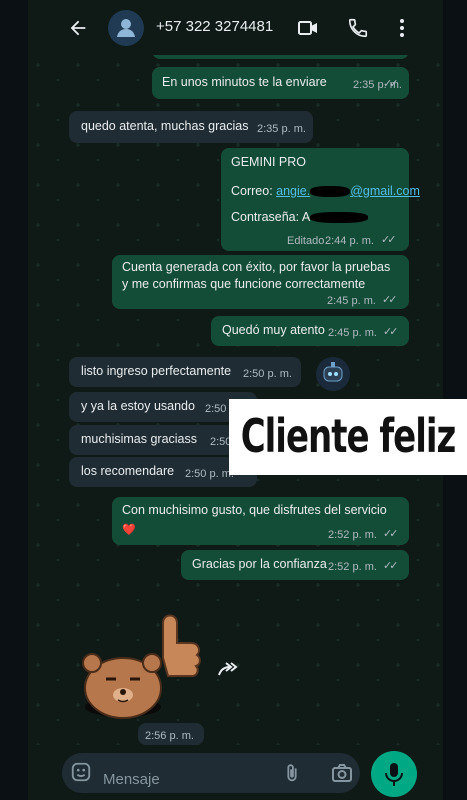  I want to click on contact-avatar, so click(126, 28).